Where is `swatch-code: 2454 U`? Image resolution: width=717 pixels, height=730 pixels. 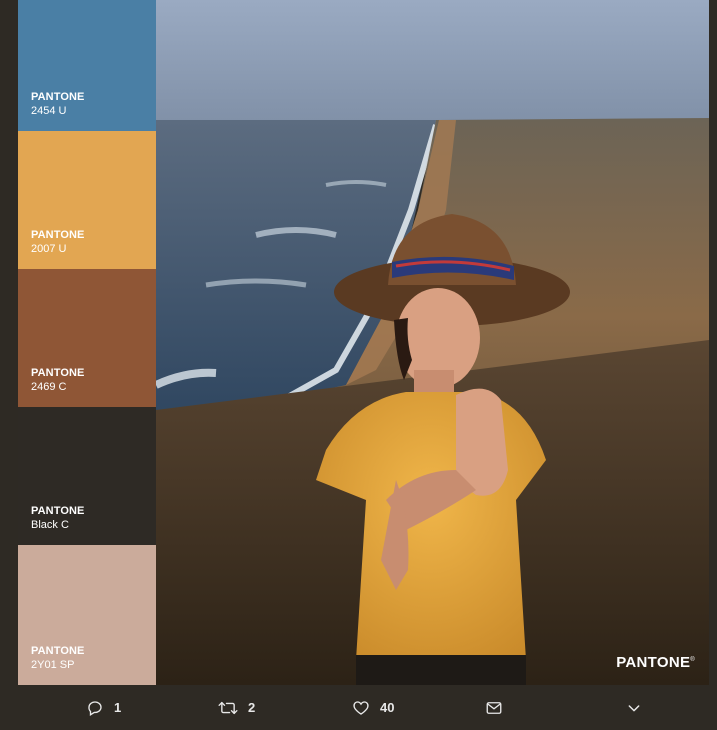 swatch-code: 2454 U is located at coordinates (49, 111).